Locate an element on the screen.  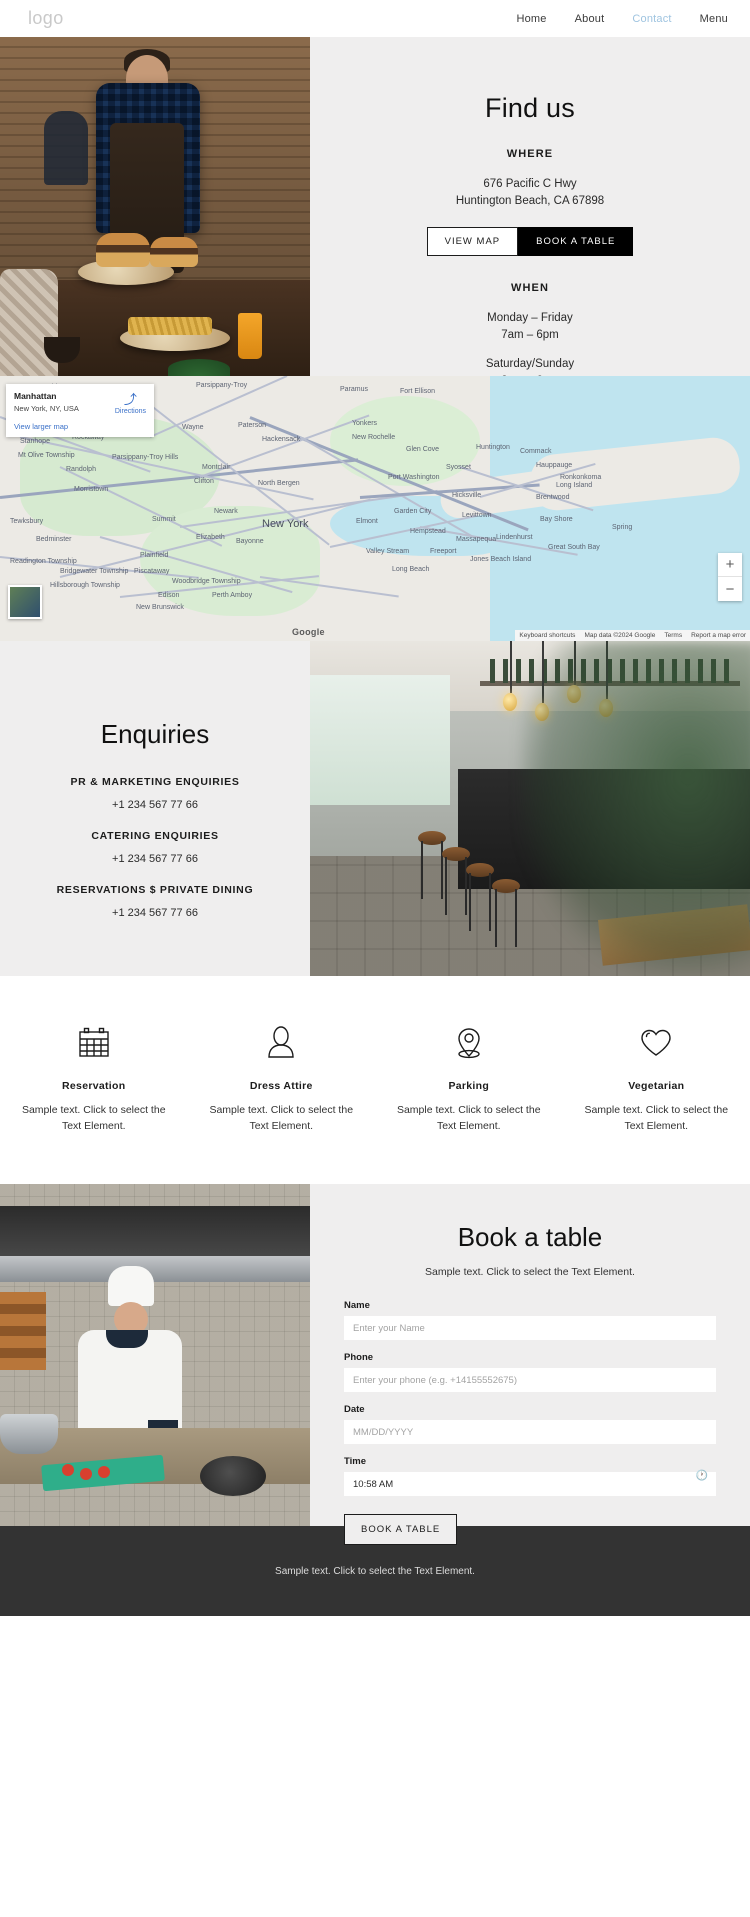
keyboard-shortcuts-link: Keyboard shortcuts is located at coordinates (547, 635).